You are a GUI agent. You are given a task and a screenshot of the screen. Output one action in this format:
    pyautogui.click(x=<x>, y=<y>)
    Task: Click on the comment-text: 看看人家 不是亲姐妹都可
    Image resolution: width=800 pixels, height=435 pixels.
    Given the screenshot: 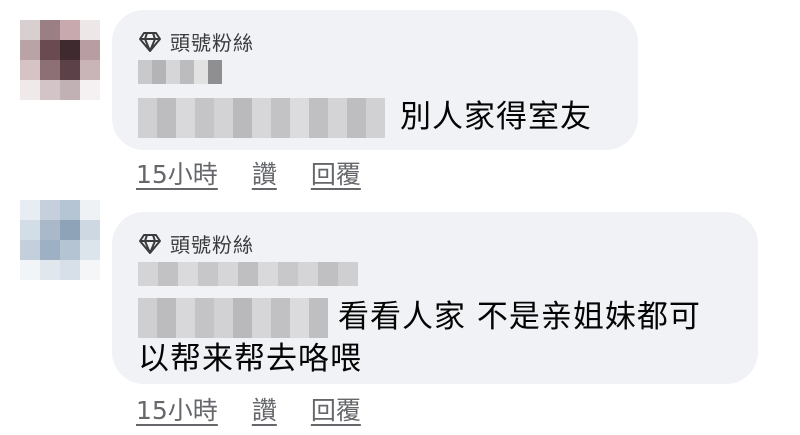 What is the action you would take?
    pyautogui.click(x=519, y=317)
    